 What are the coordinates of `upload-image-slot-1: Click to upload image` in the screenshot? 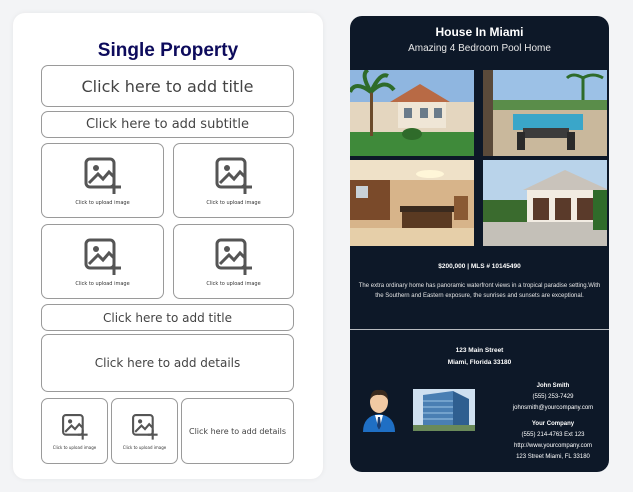 It's located at (102, 180).